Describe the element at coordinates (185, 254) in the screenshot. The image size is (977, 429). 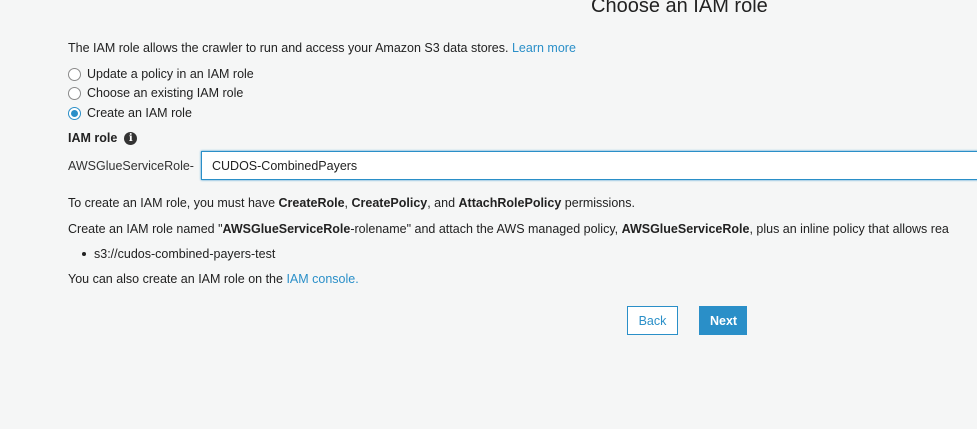
I see `s3-path: s3://cudos-combined-payers-test` at that location.